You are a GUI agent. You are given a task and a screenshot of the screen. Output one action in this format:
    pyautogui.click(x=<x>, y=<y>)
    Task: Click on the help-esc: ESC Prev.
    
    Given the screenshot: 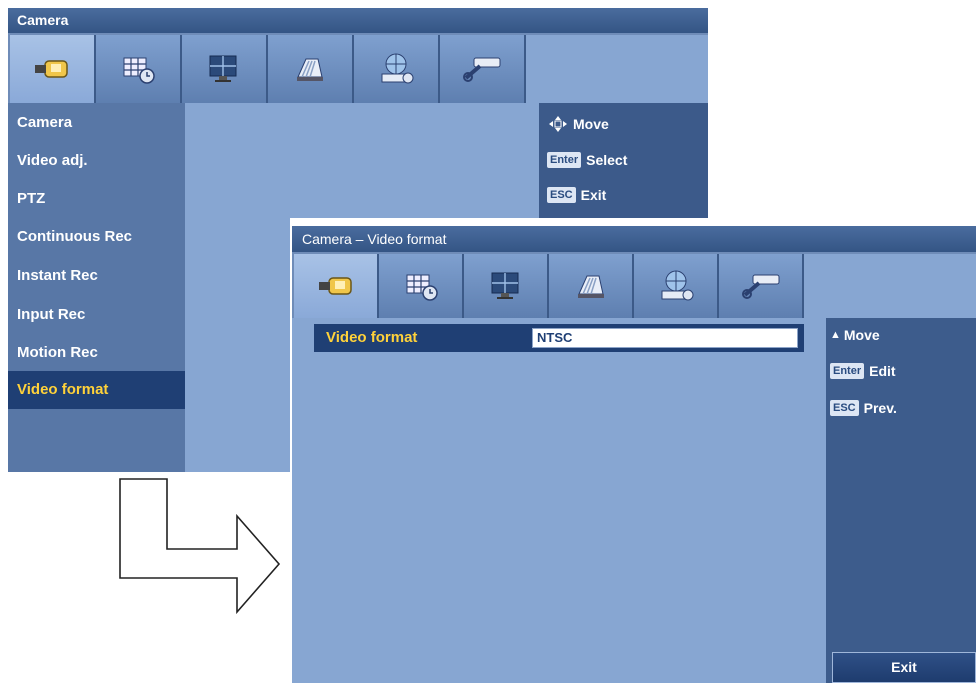 What is the action you would take?
    pyautogui.click(x=863, y=408)
    